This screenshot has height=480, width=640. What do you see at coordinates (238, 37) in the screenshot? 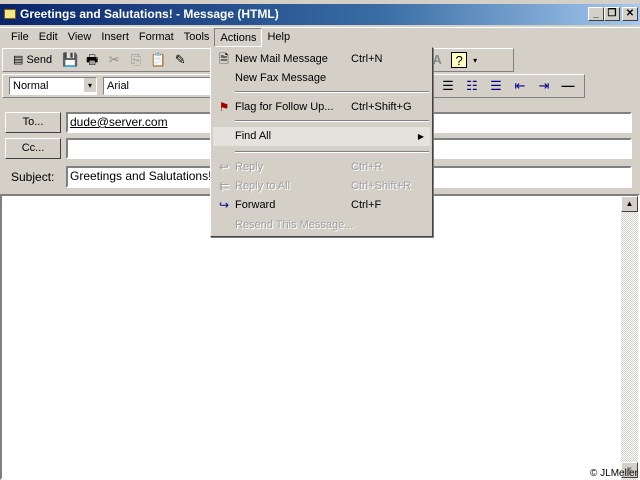
I see `menu-actions: Actions` at bounding box center [238, 37].